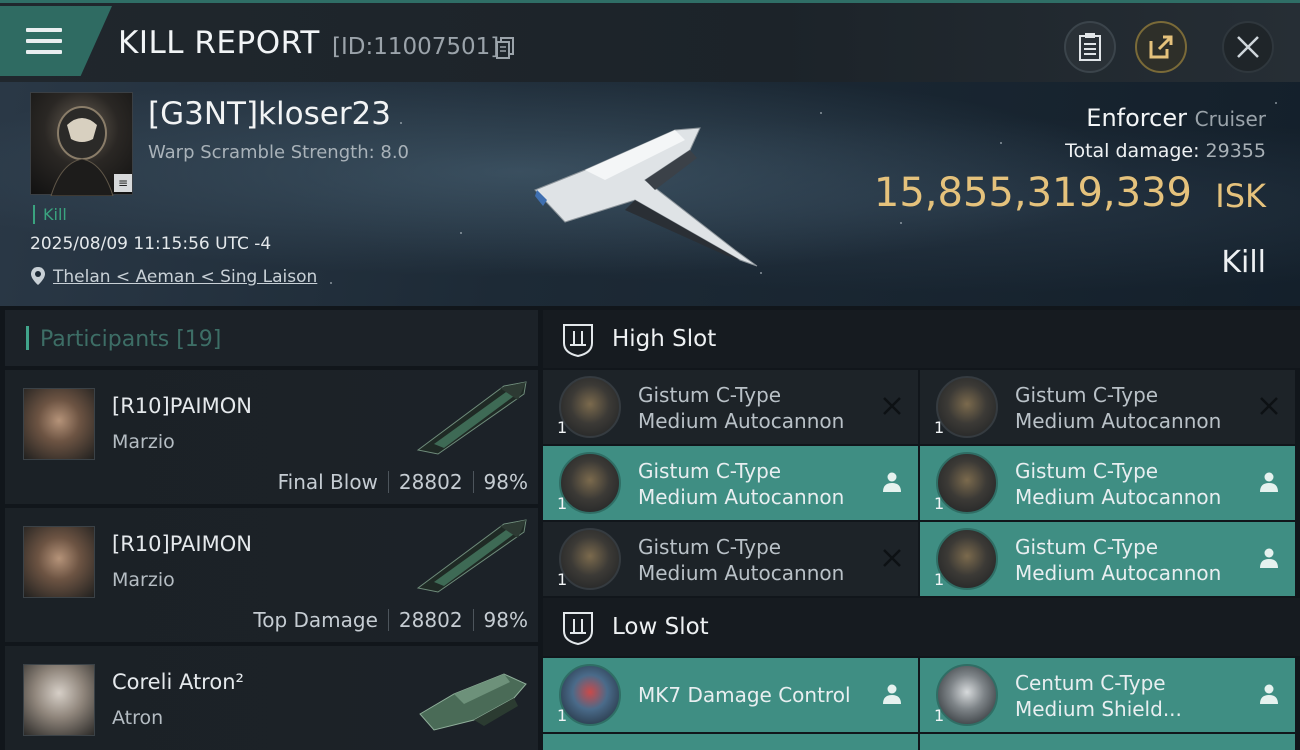 The image size is (1300, 750). I want to click on close-icon, so click(1248, 47).